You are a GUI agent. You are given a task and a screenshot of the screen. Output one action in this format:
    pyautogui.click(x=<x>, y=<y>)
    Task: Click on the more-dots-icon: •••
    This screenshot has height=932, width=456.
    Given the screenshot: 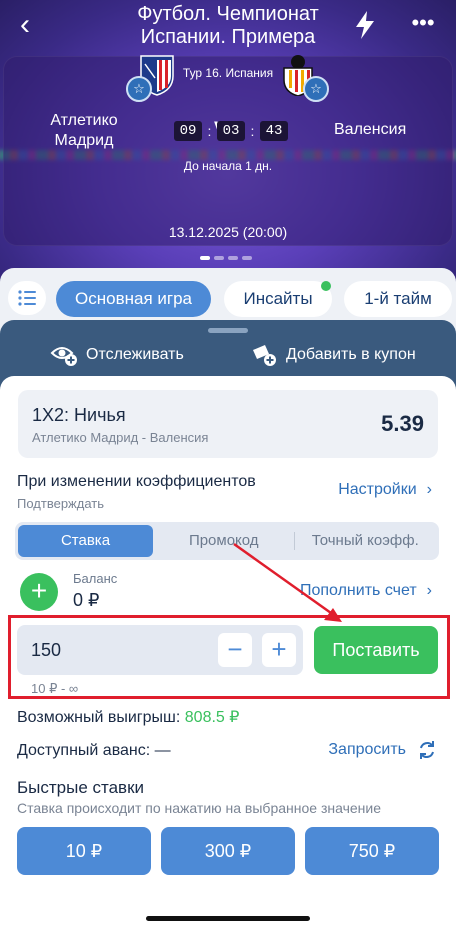 What is the action you would take?
    pyautogui.click(x=423, y=25)
    